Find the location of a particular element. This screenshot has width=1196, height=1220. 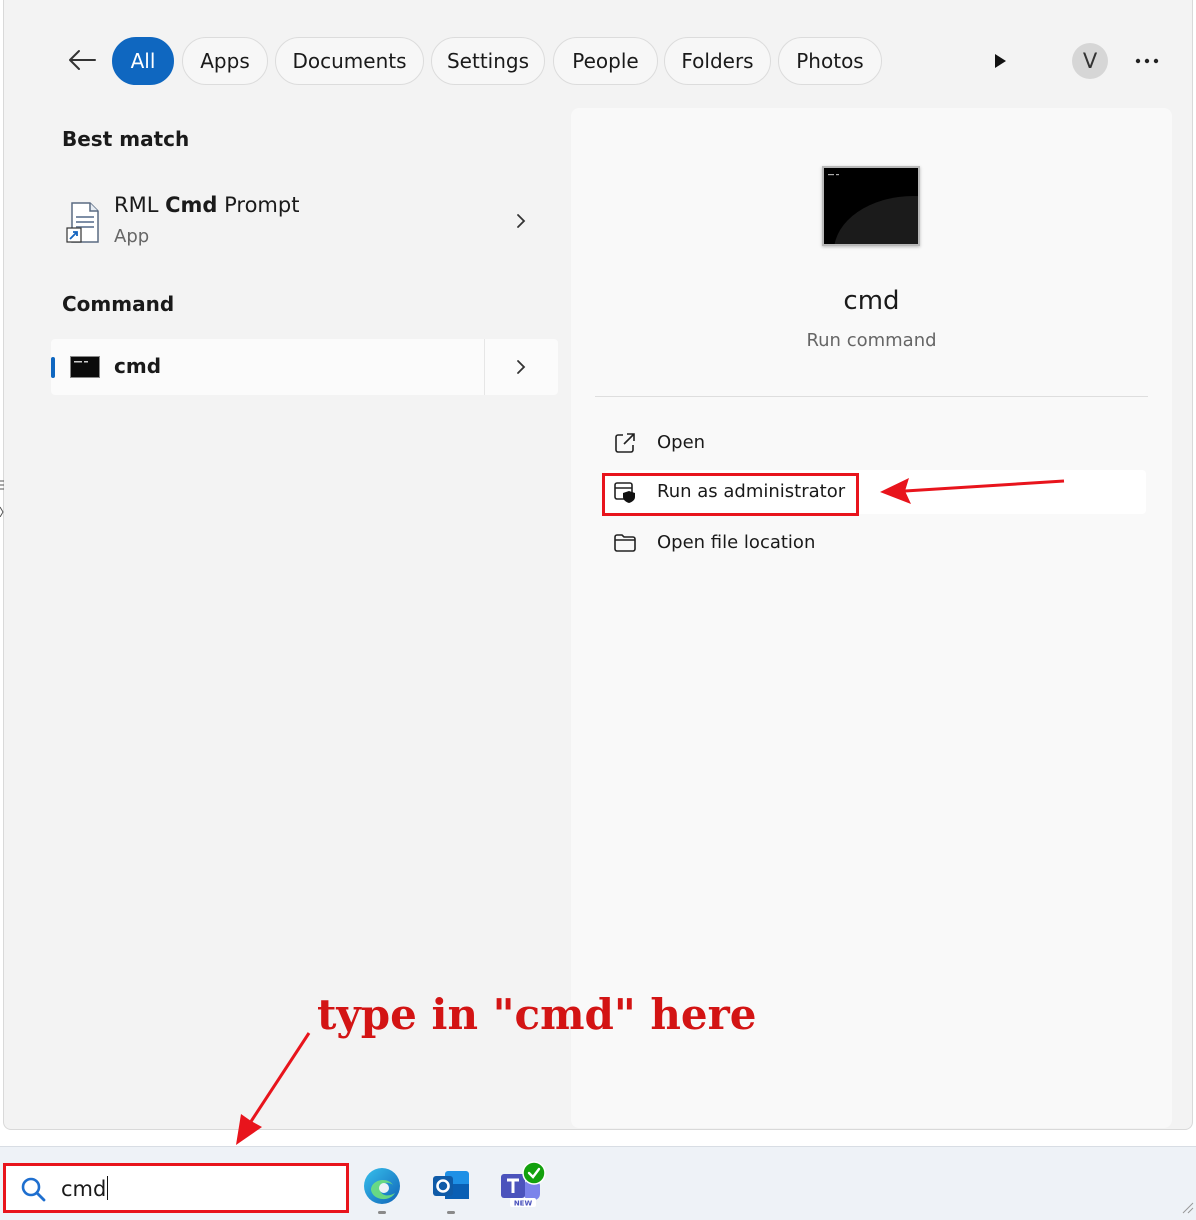

search-value-text: cmd is located at coordinates (84, 1189).